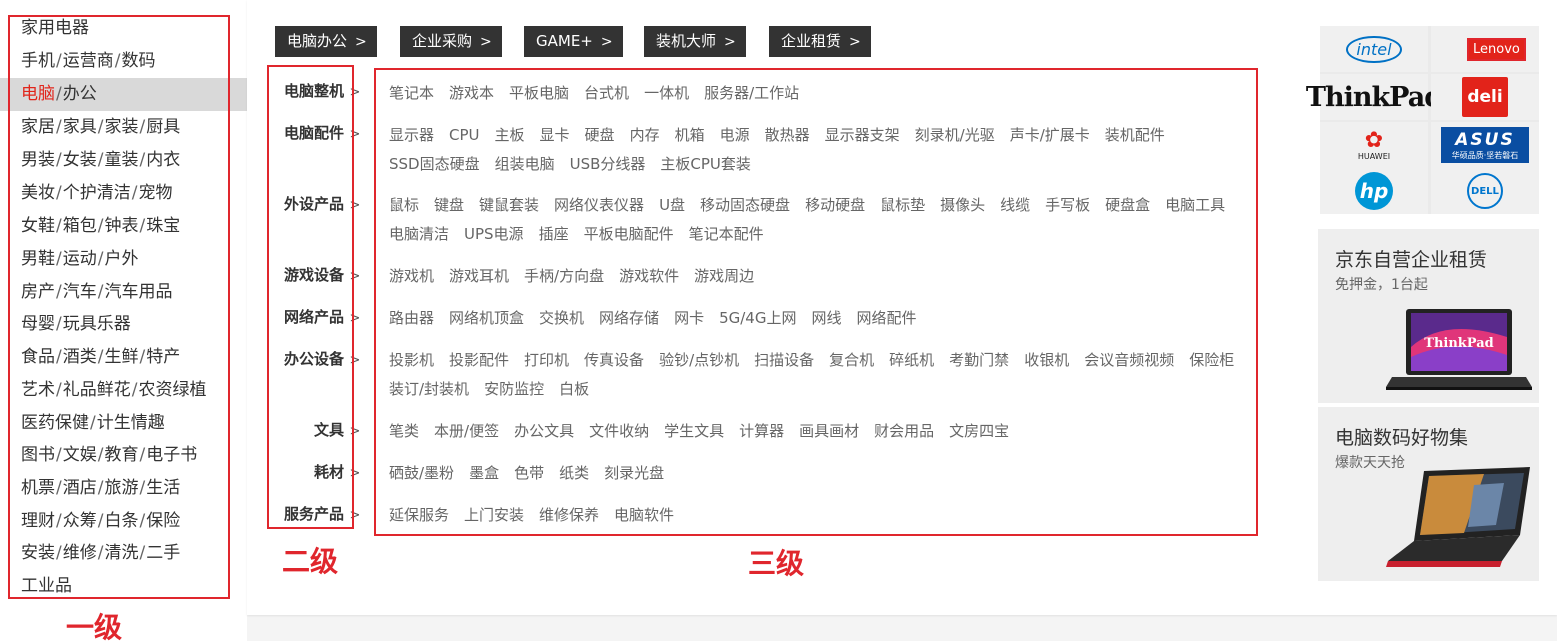  Describe the element at coordinates (449, 205) in the screenshot. I see `level3-link: 键盘` at that location.